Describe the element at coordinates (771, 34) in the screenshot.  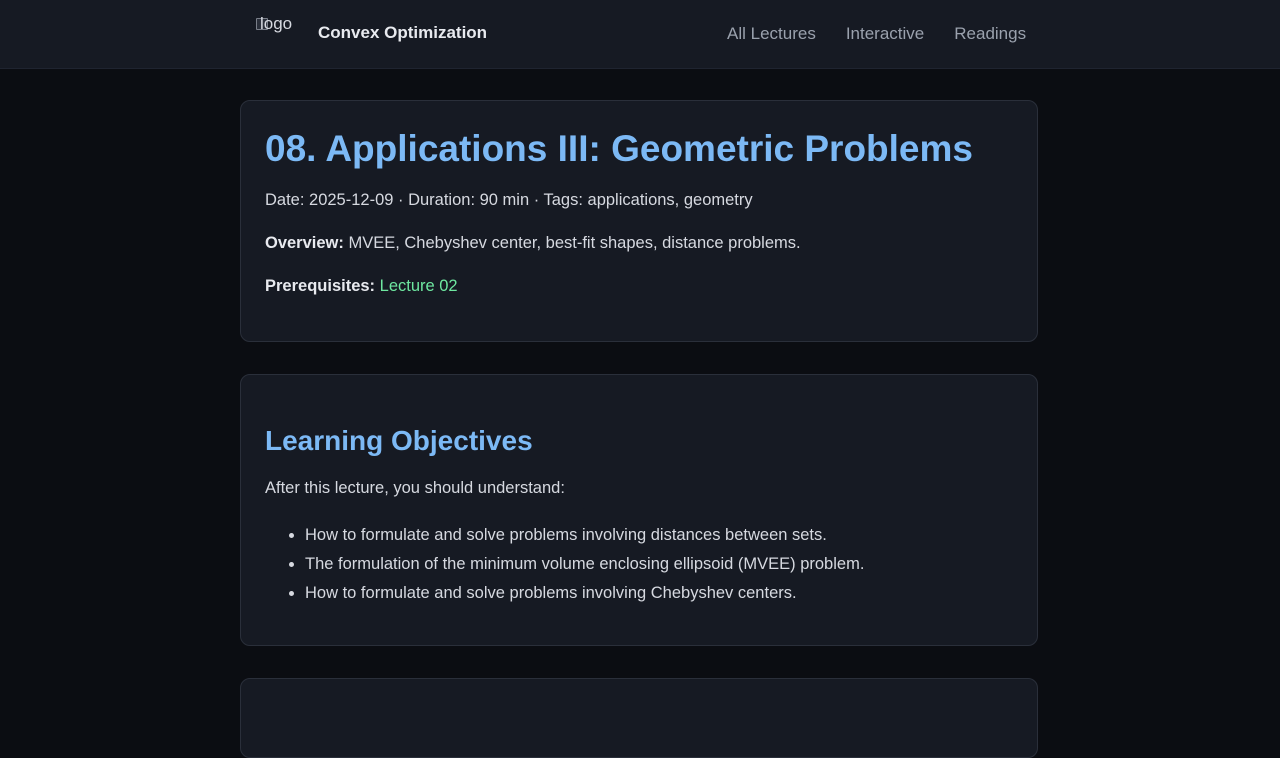
I see `nav-link-all-lectures: All Lectures` at that location.